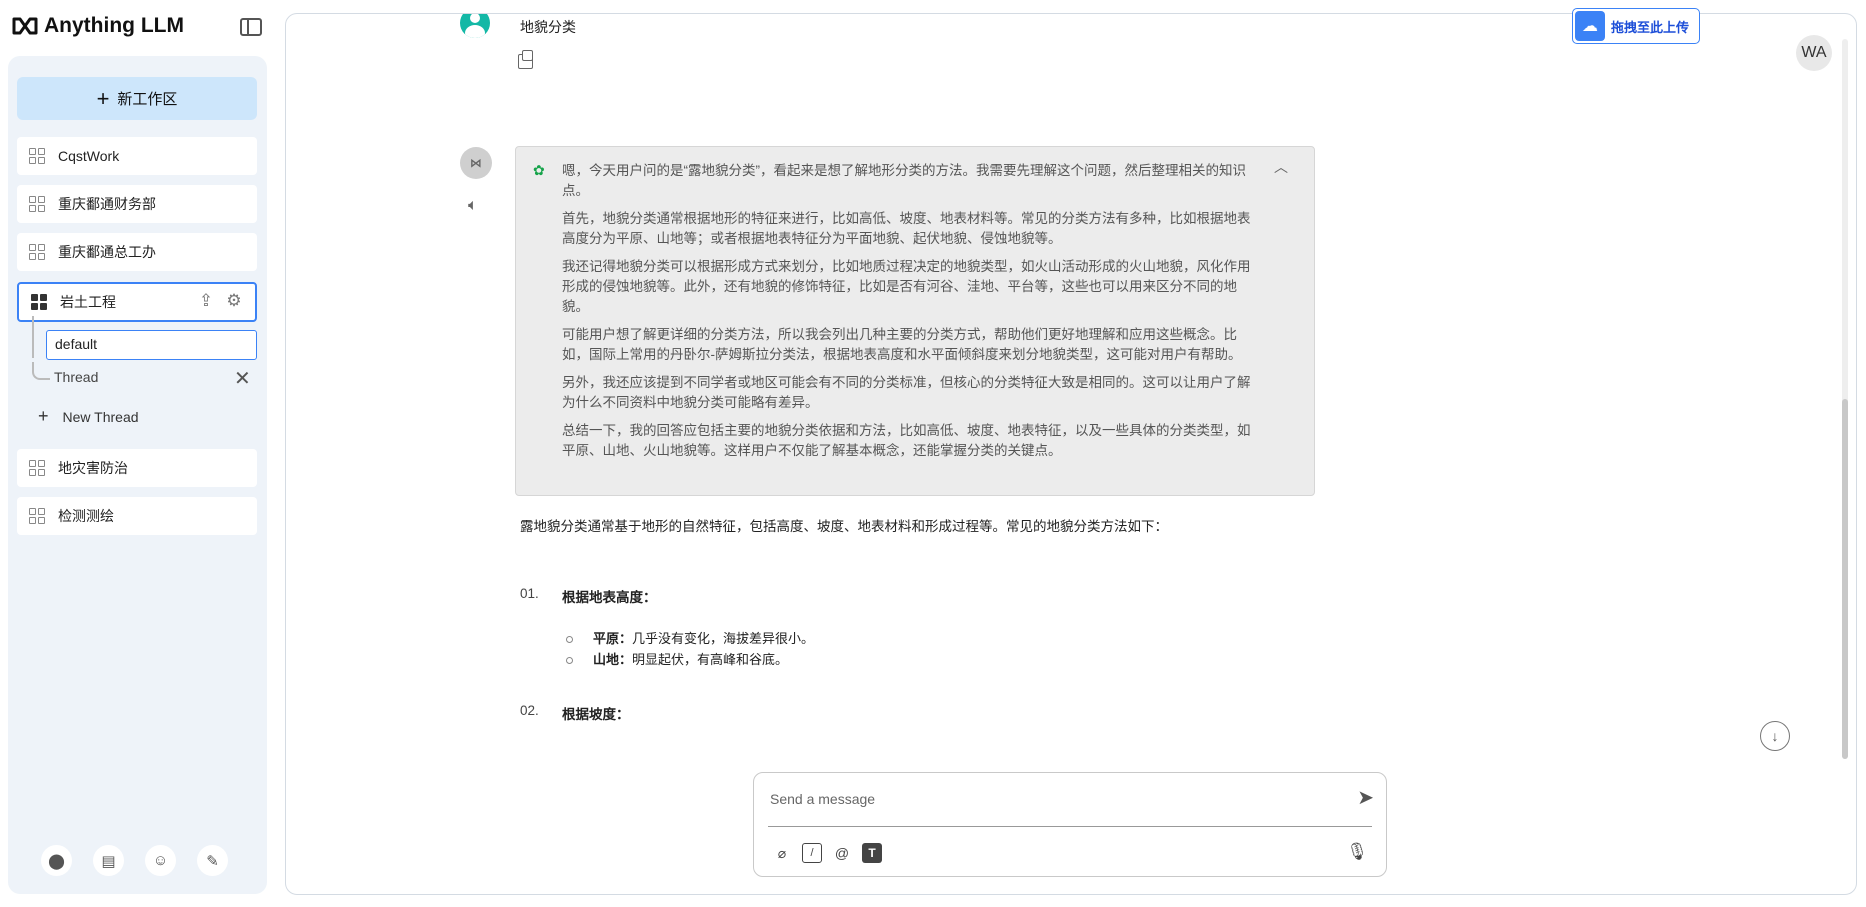  Describe the element at coordinates (827, 853) in the screenshot. I see `composer-tools: ⌀ / @ T` at that location.